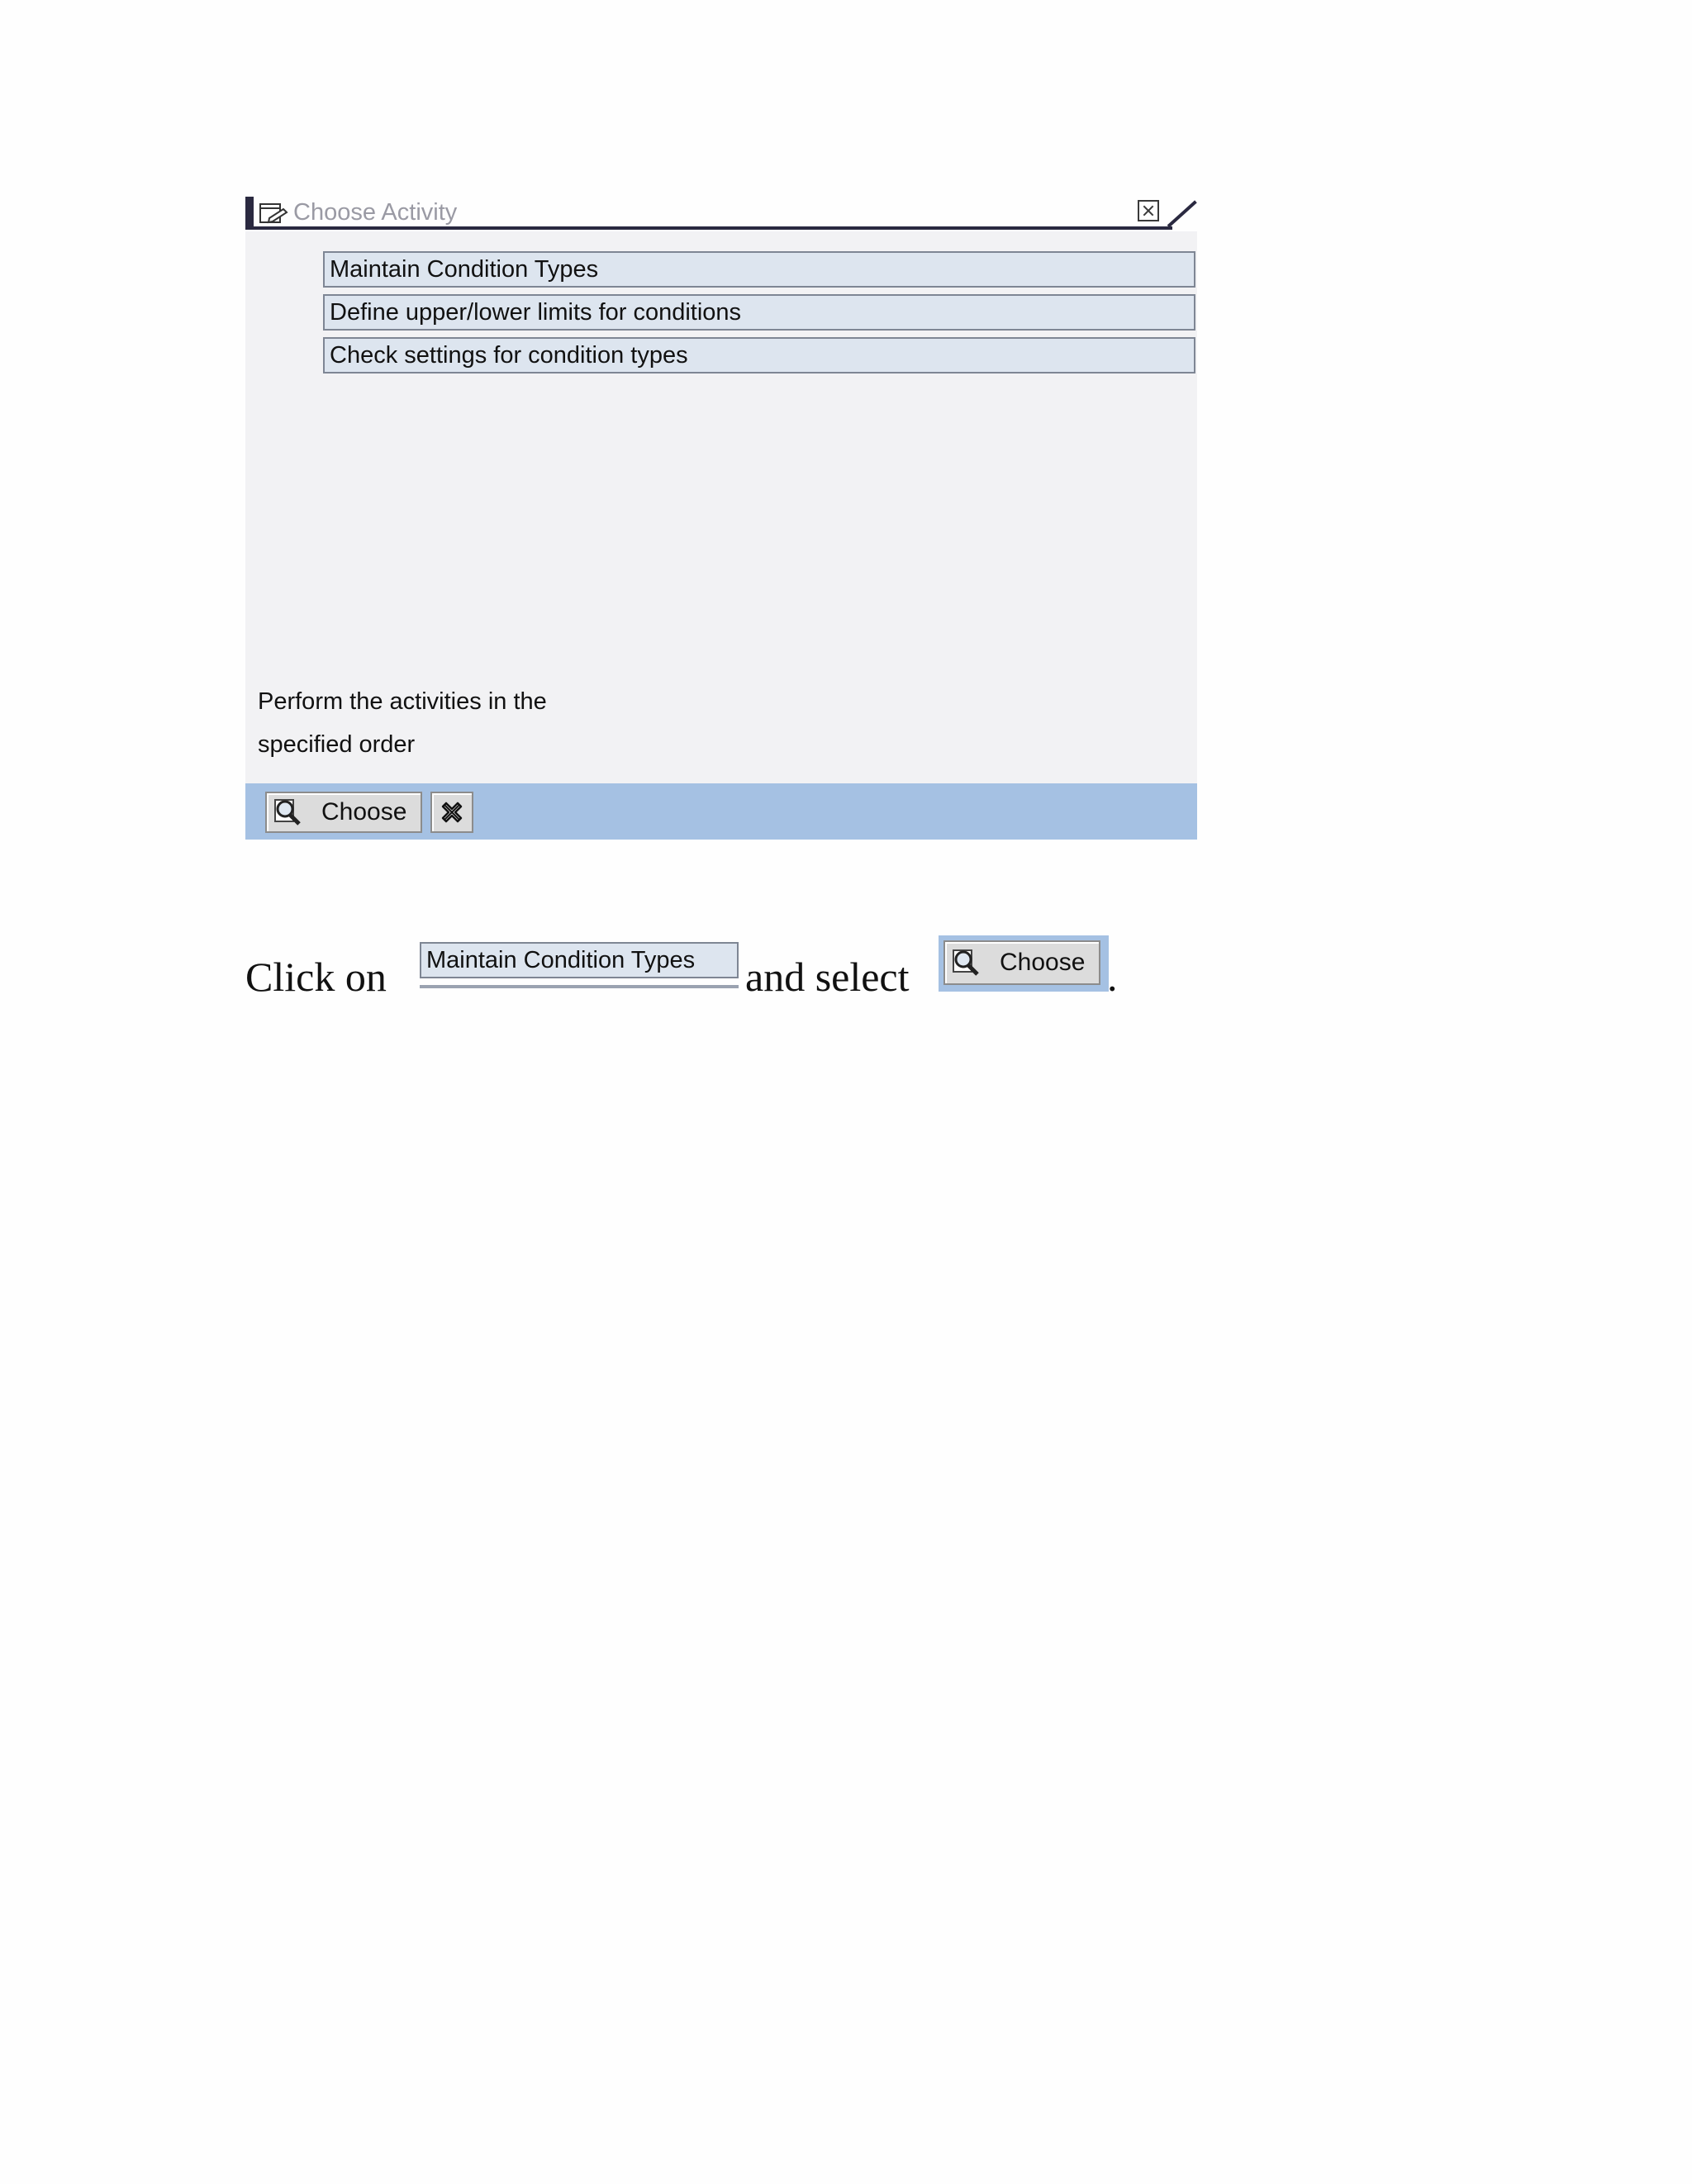 The width and height of the screenshot is (1692, 2184). What do you see at coordinates (273, 213) in the screenshot?
I see `activity-pencil-icon` at bounding box center [273, 213].